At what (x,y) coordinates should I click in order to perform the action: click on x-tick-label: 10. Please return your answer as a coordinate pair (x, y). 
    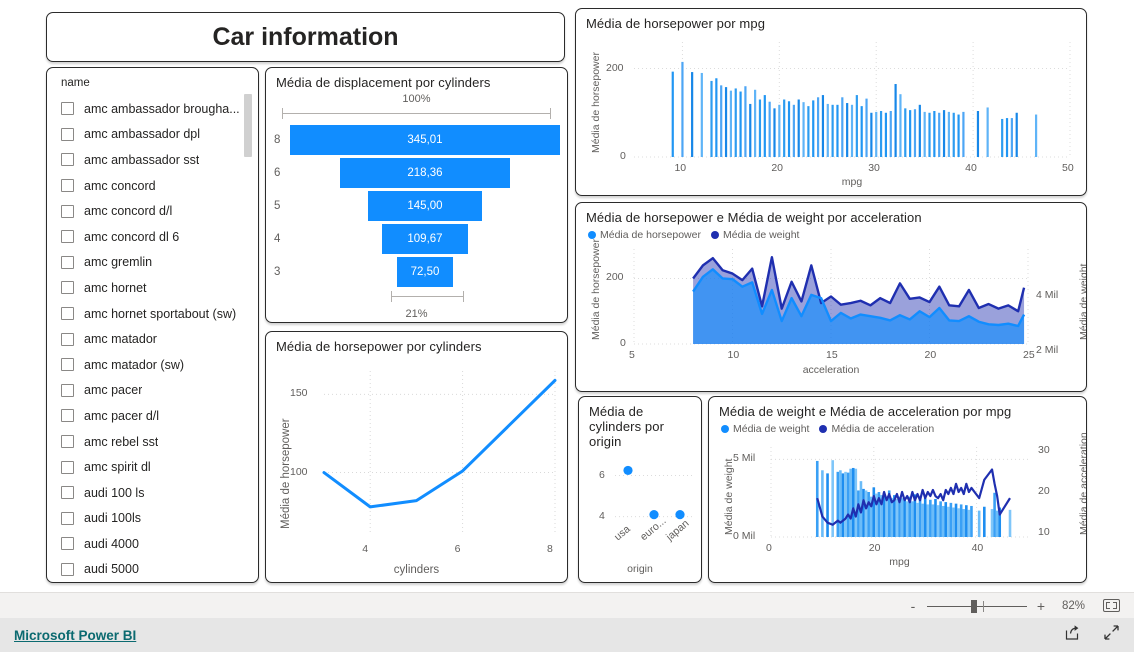
    Looking at the image, I should click on (680, 168).